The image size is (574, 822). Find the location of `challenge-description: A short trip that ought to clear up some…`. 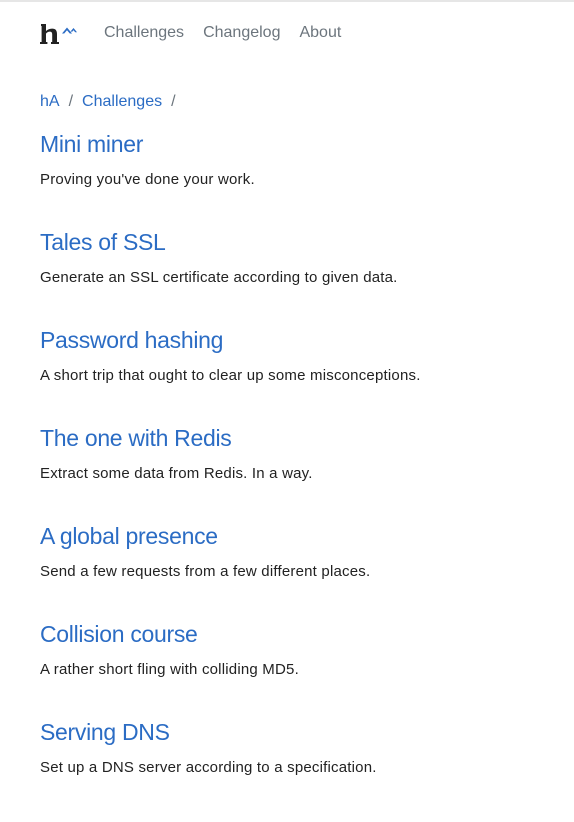

challenge-description: A short trip that ought to clear up some… is located at coordinates (230, 375).